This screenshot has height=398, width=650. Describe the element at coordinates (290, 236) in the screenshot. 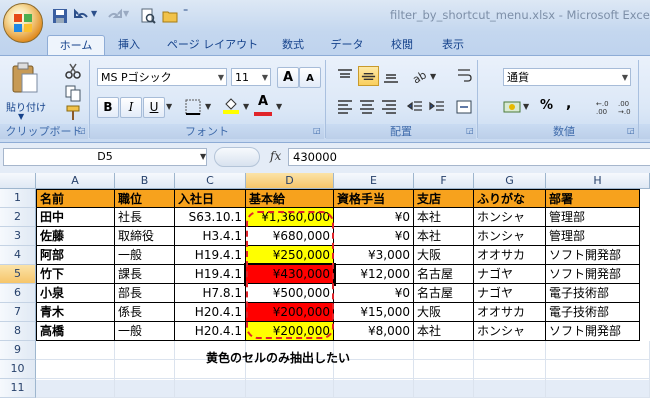

I see `salary-cell: ¥680,000` at that location.